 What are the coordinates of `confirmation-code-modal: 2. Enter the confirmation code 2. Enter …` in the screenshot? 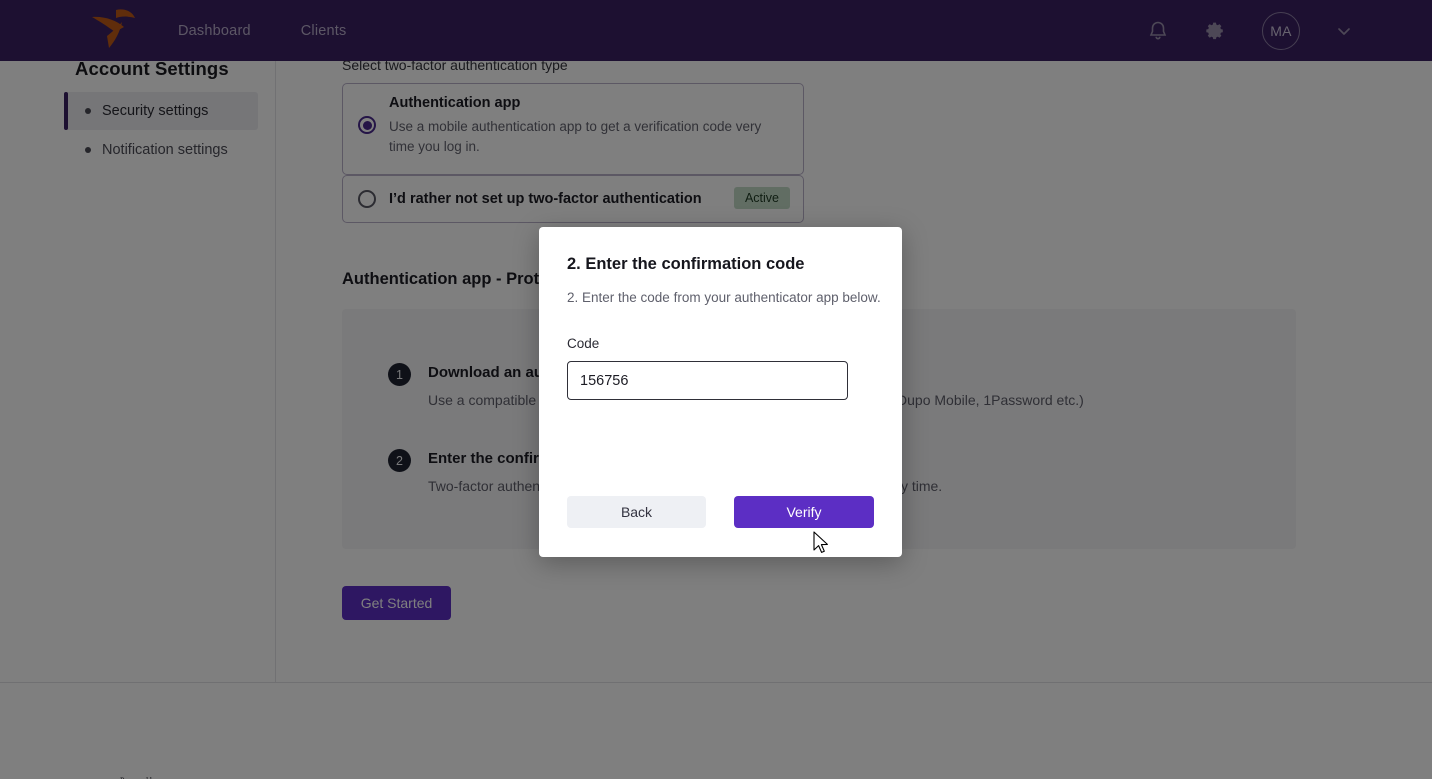 It's located at (720, 392).